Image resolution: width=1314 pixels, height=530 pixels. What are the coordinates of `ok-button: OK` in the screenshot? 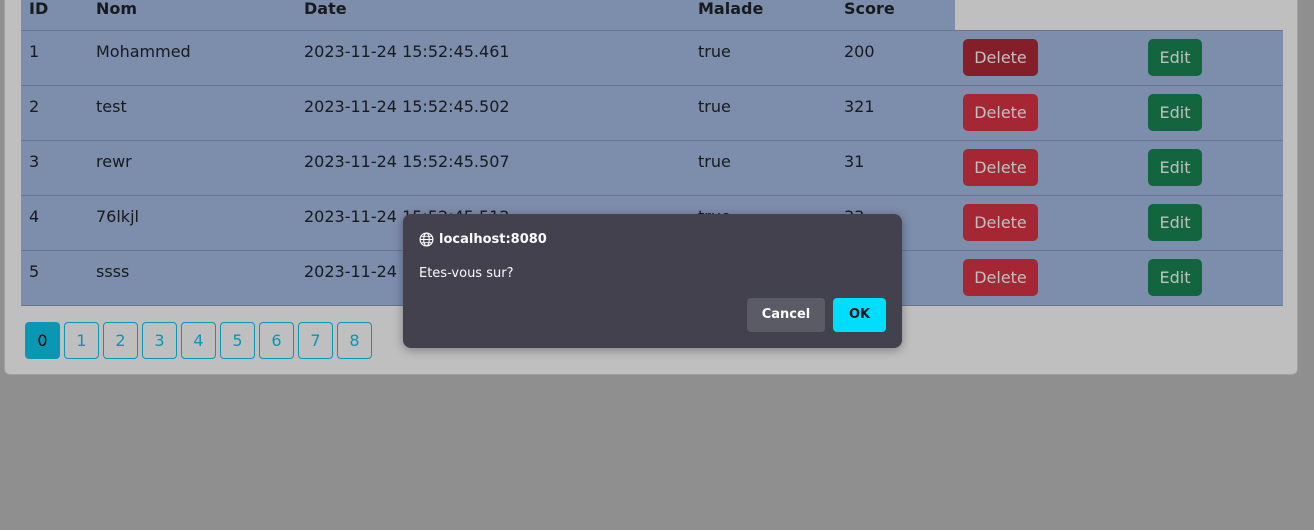 It's located at (859, 315).